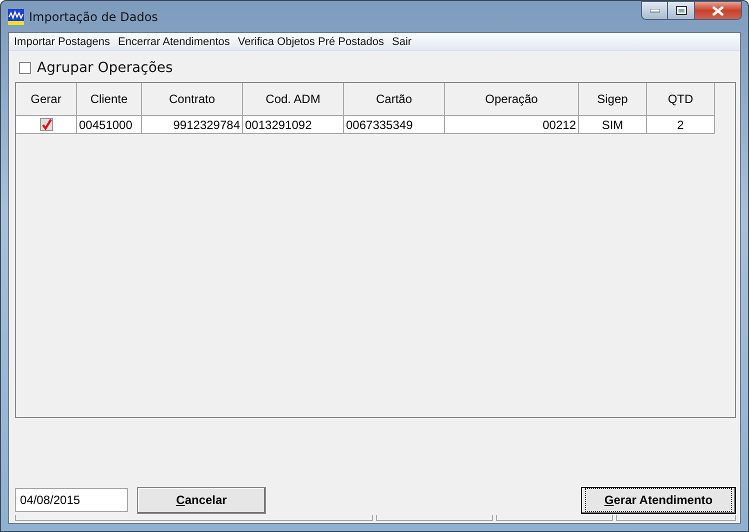 The height and width of the screenshot is (532, 749). What do you see at coordinates (105, 68) in the screenshot?
I see `checkbox-label: Agrupar Operações` at bounding box center [105, 68].